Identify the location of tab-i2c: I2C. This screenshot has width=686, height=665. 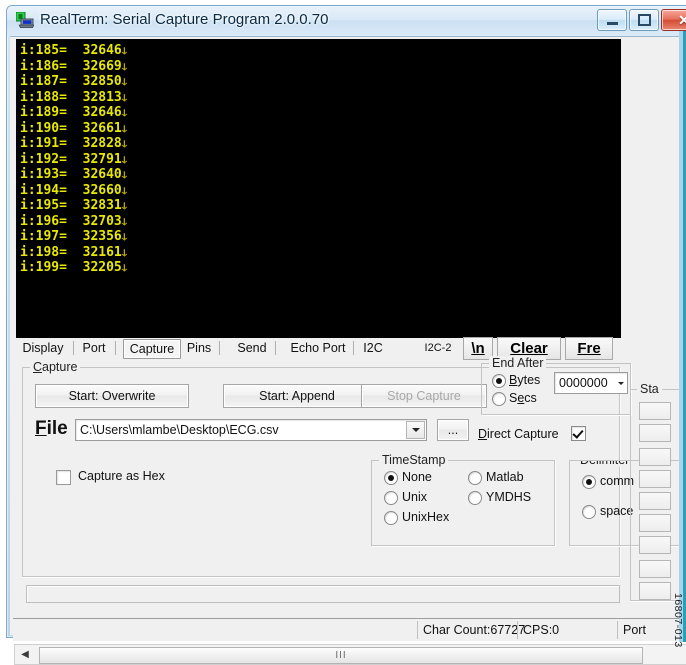
(373, 348).